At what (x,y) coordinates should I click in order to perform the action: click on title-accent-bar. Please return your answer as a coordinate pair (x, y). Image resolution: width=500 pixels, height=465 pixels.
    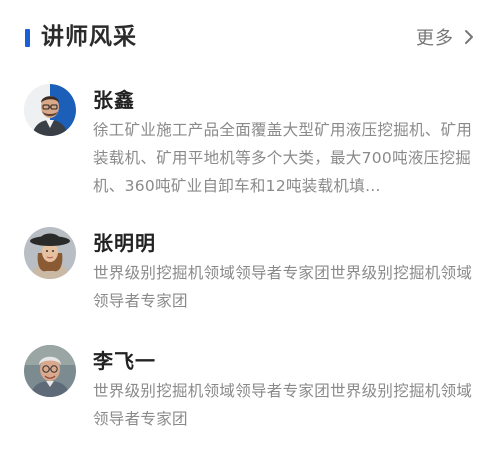
    Looking at the image, I should click on (27, 38).